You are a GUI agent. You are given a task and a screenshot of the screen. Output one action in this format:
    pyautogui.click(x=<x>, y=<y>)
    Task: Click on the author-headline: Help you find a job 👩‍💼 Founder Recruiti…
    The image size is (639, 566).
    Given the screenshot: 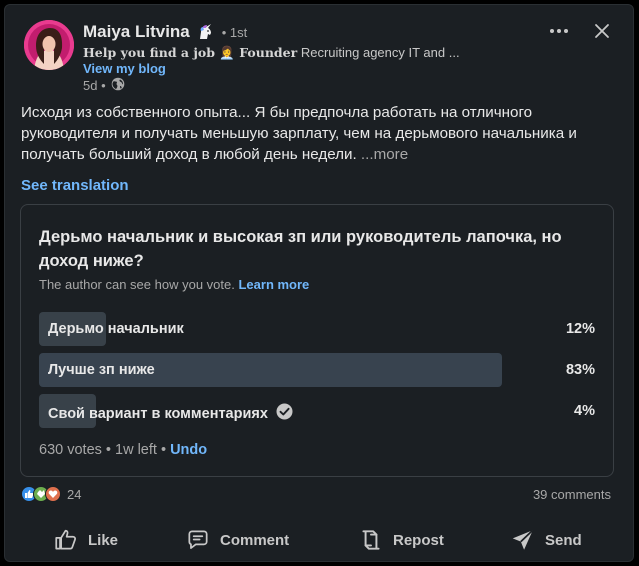 What is the action you would take?
    pyautogui.click(x=273, y=53)
    